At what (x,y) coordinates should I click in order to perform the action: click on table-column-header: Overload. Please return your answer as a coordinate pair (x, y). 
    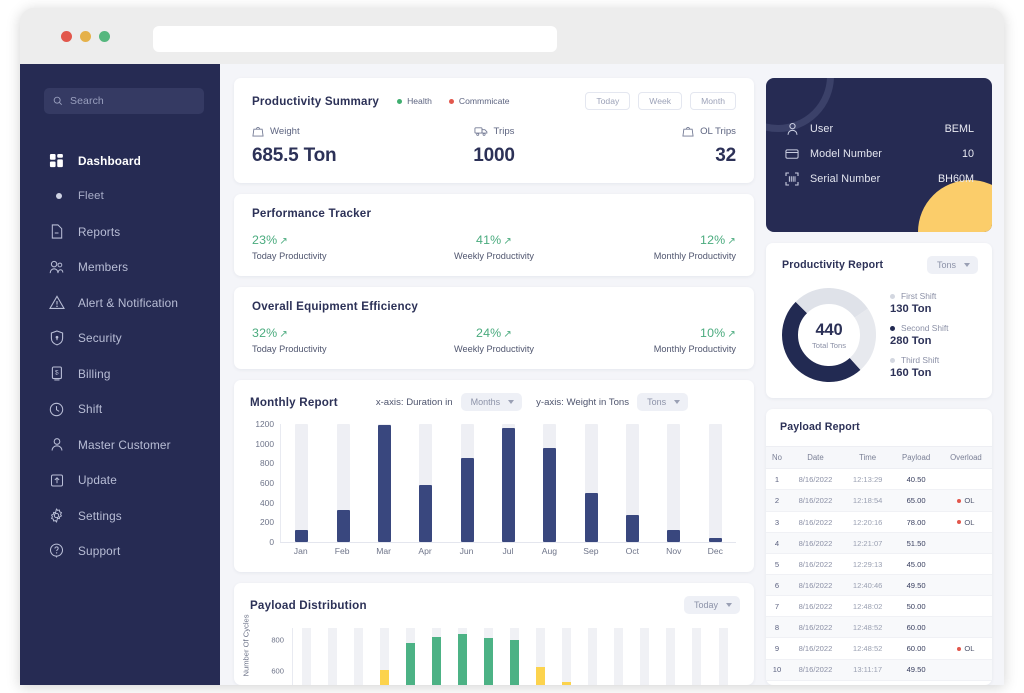
    Looking at the image, I should click on (965, 458).